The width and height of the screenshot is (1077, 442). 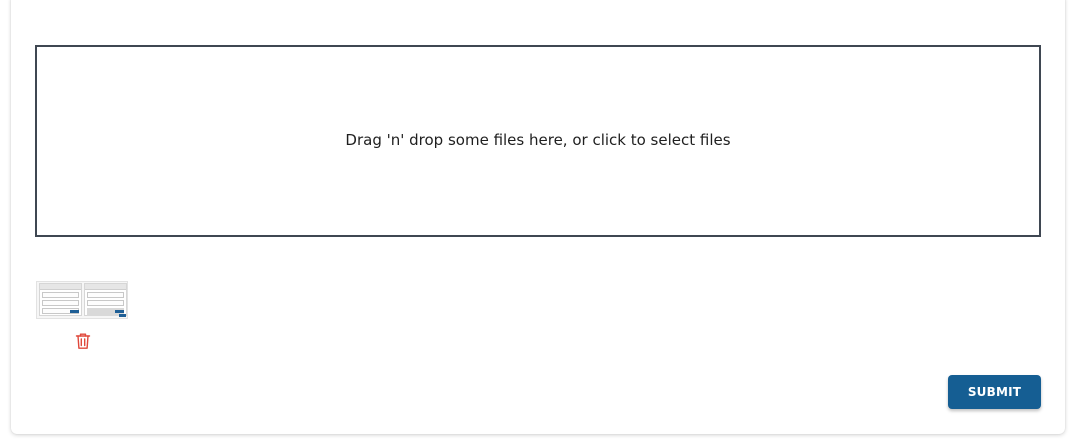 What do you see at coordinates (83, 341) in the screenshot?
I see `trash-icon` at bounding box center [83, 341].